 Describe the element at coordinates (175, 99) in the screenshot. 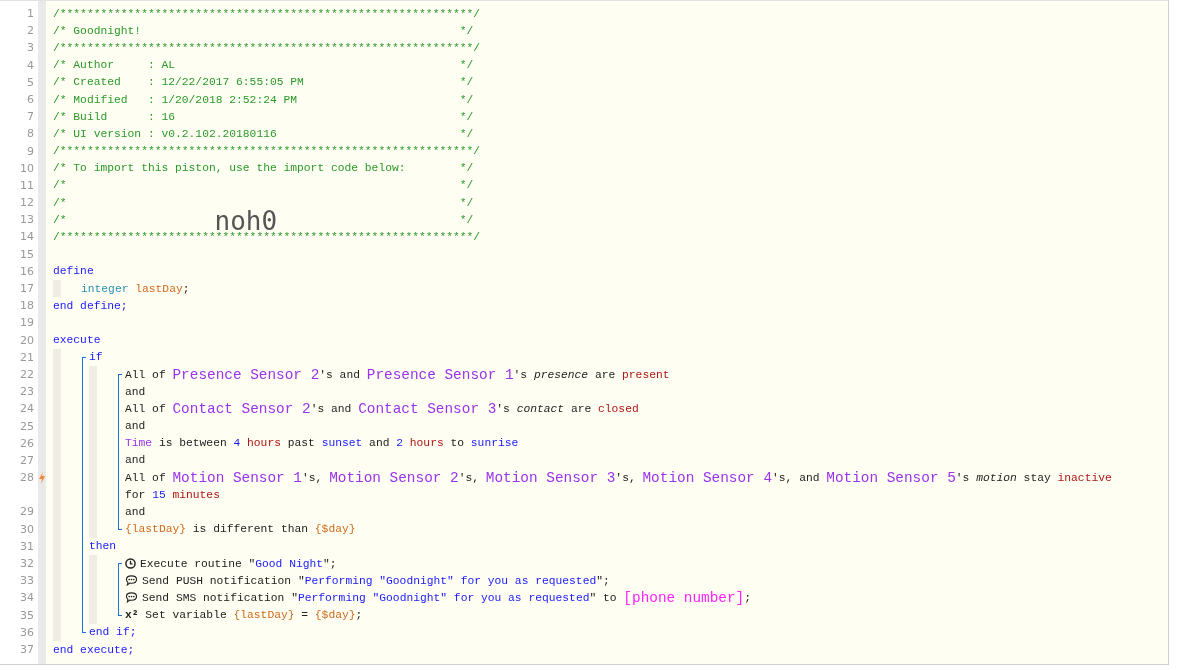

I see `comment-text: /* Modified : 1/20/2018 2:52:24 PM` at that location.